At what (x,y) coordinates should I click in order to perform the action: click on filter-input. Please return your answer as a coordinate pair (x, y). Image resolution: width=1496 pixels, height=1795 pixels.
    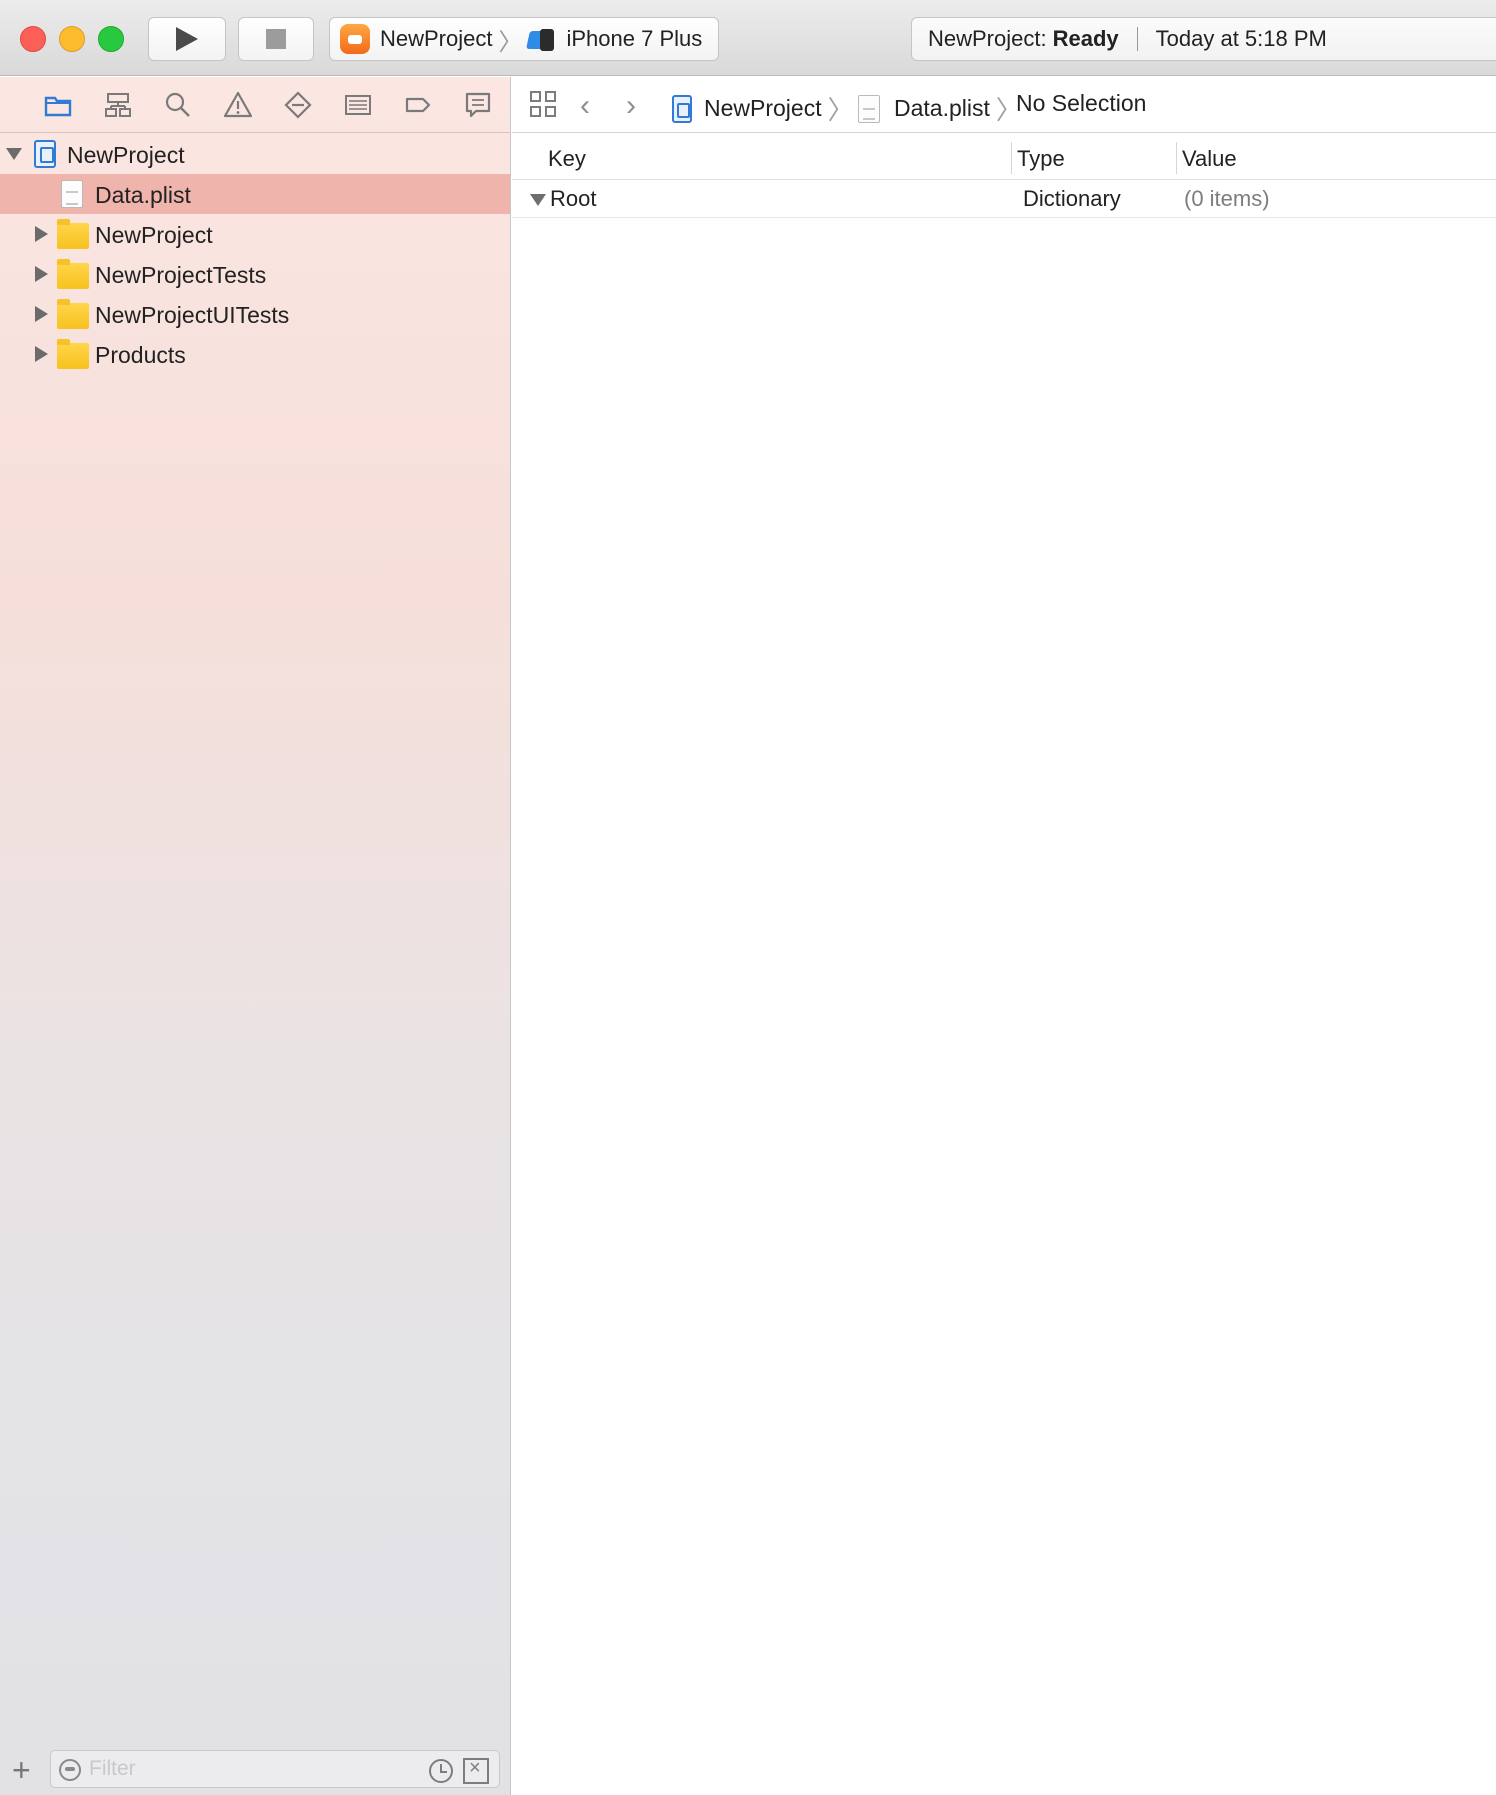
    Looking at the image, I should click on (249, 1769).